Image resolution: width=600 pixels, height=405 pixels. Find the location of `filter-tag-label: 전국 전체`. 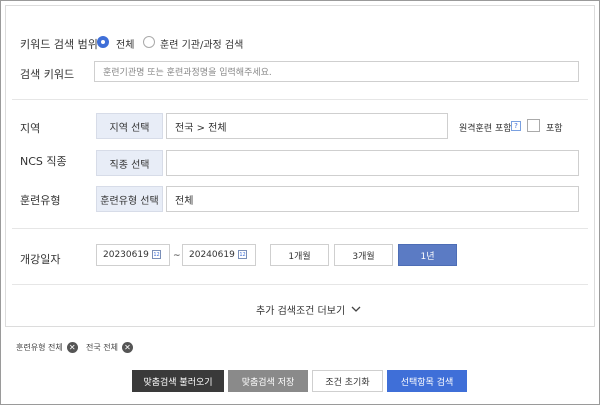

filter-tag-label: 전국 전체 is located at coordinates (102, 347).